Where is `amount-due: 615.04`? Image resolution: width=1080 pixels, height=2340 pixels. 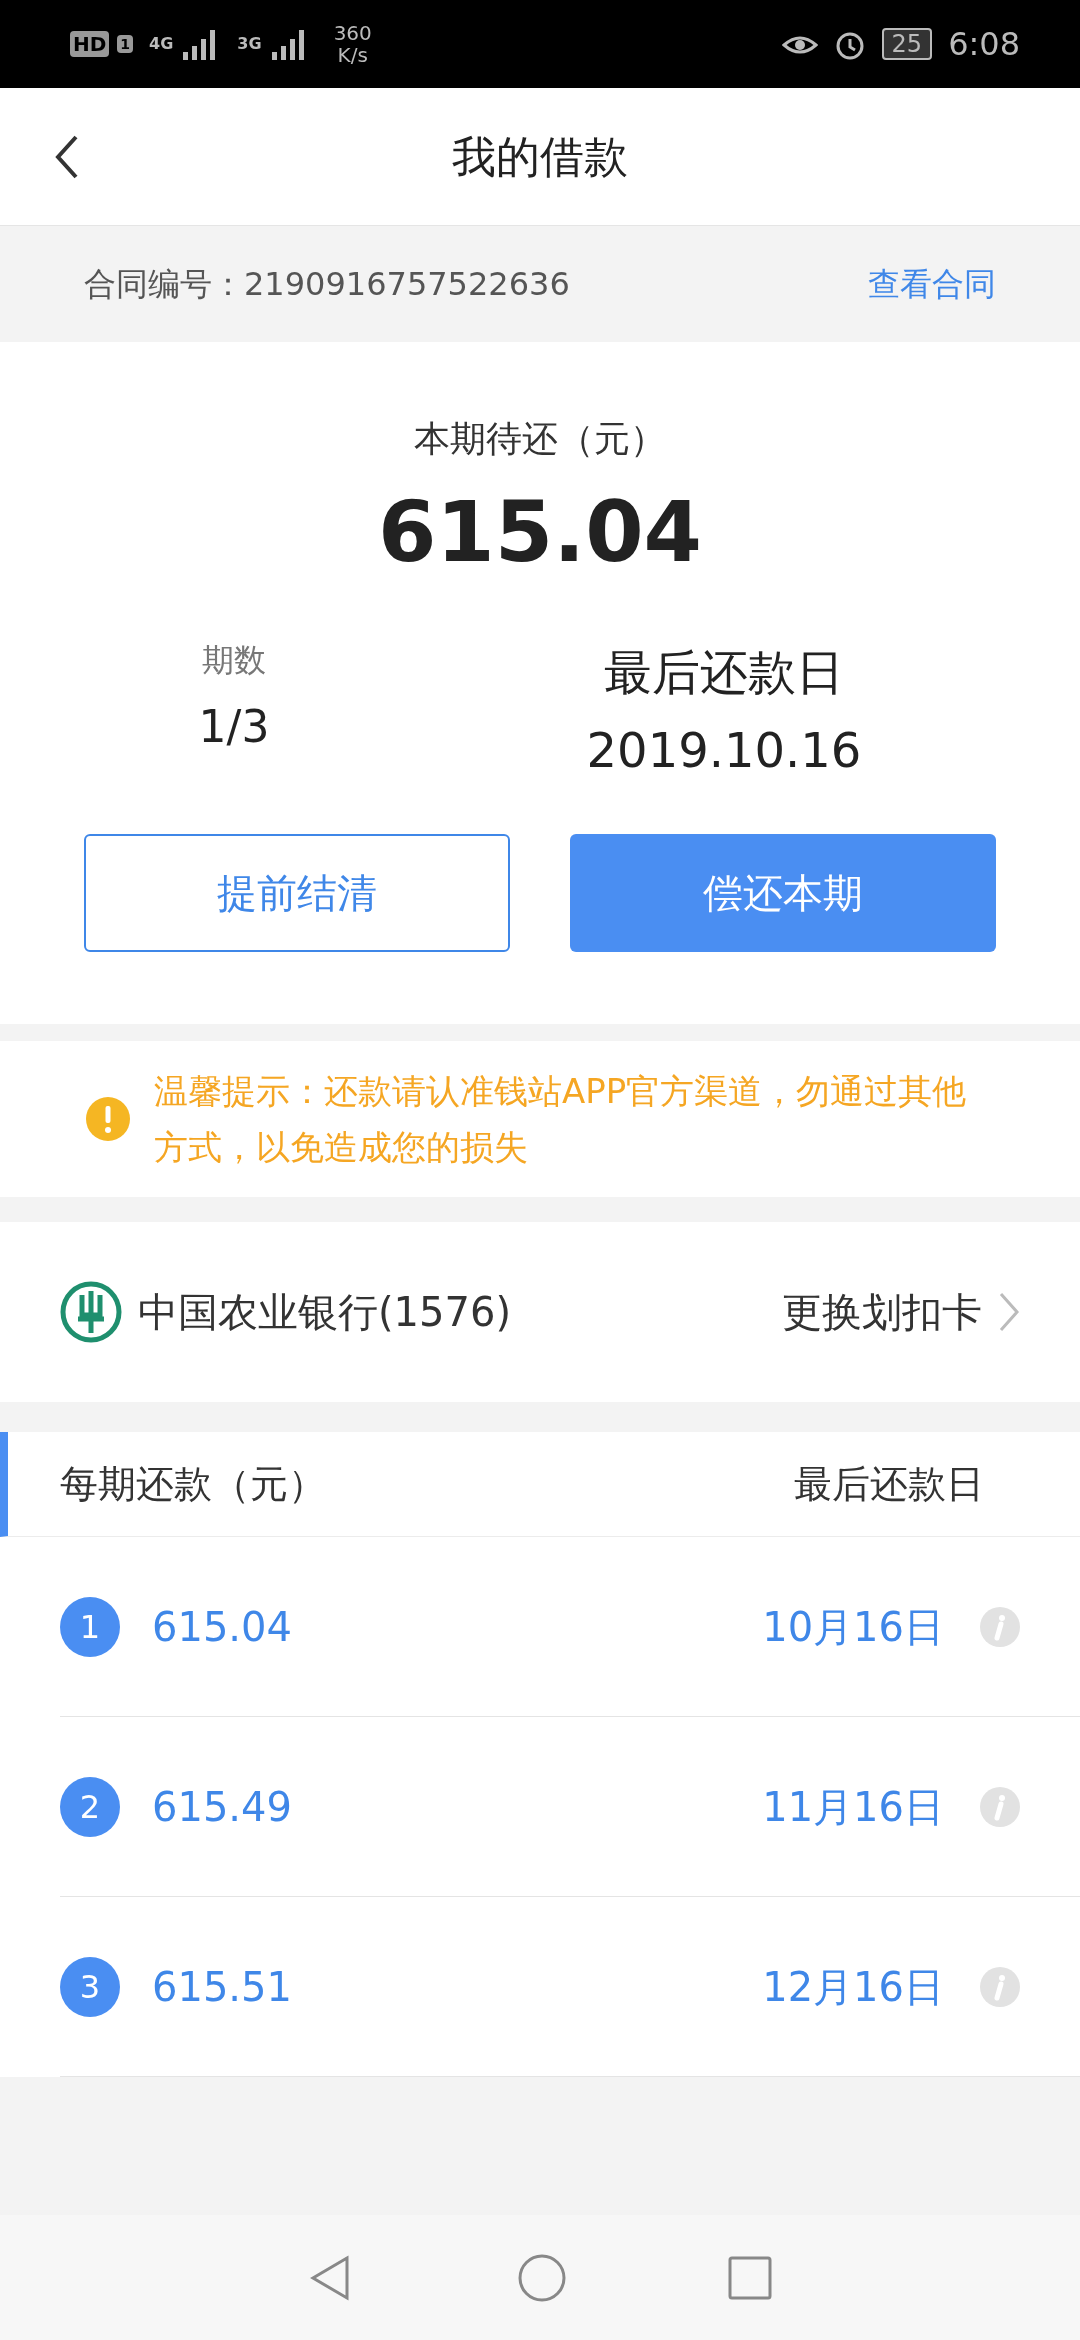 amount-due: 615.04 is located at coordinates (540, 532).